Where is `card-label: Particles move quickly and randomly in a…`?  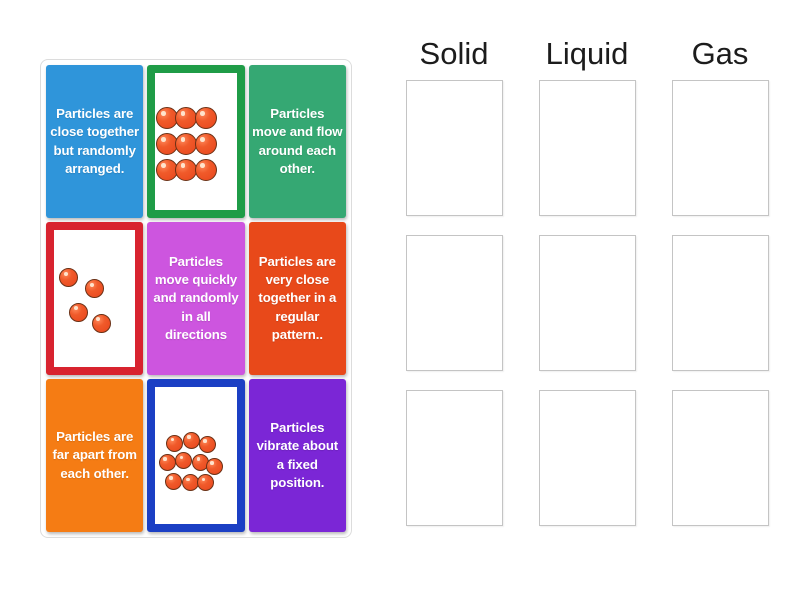 card-label: Particles move quickly and randomly in a… is located at coordinates (196, 298).